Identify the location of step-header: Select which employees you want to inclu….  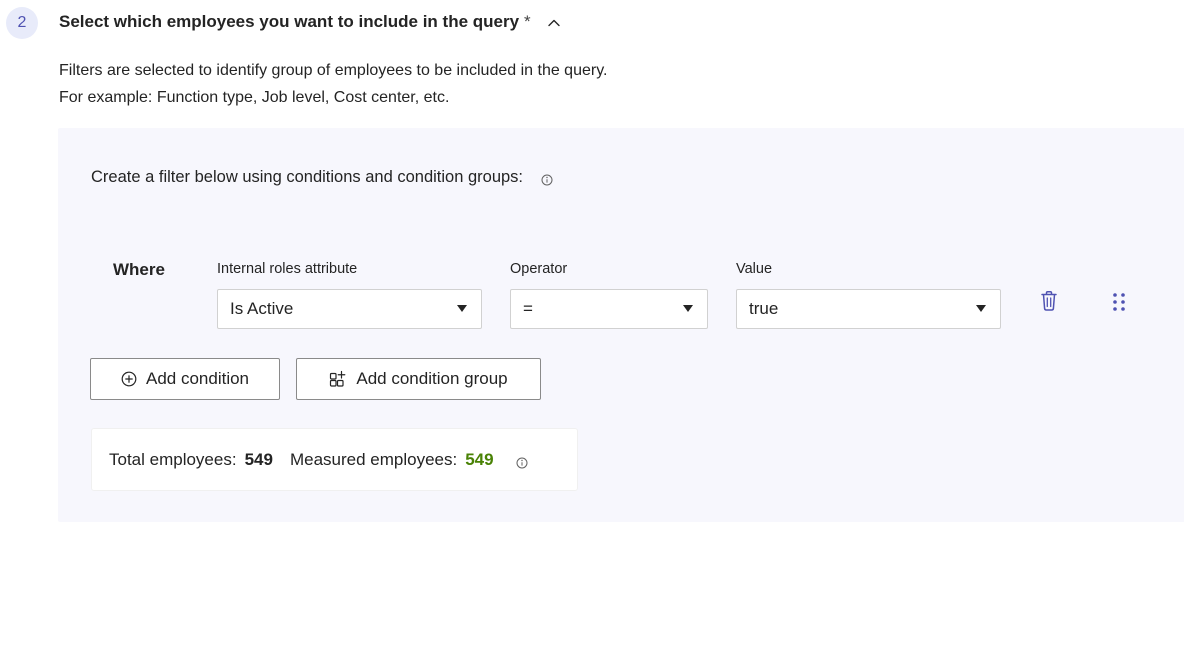
(310, 22).